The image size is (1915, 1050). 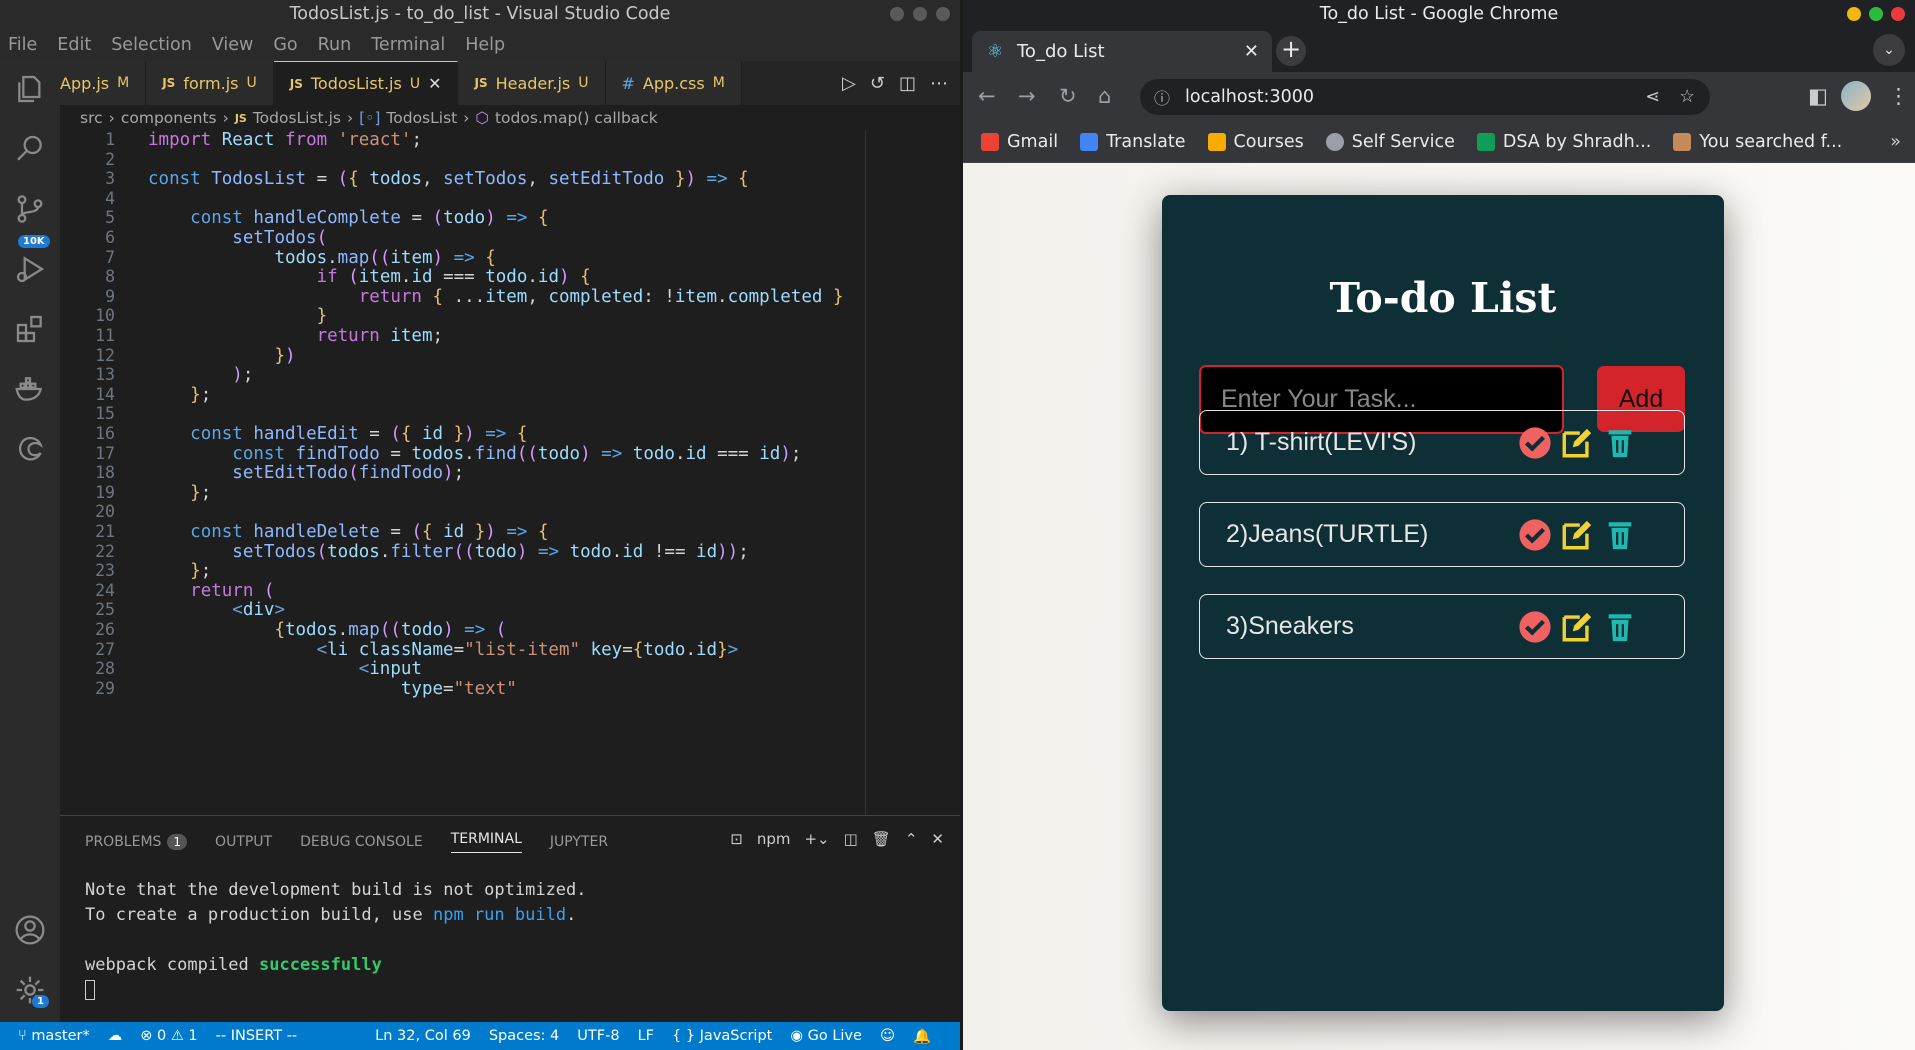 What do you see at coordinates (887, 1036) in the screenshot?
I see `feedback-icon: ☺` at bounding box center [887, 1036].